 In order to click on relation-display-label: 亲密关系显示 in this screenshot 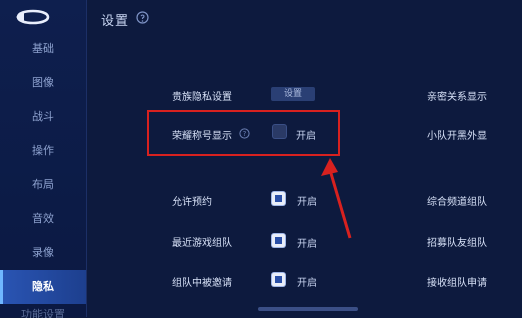, I will do `click(457, 97)`.